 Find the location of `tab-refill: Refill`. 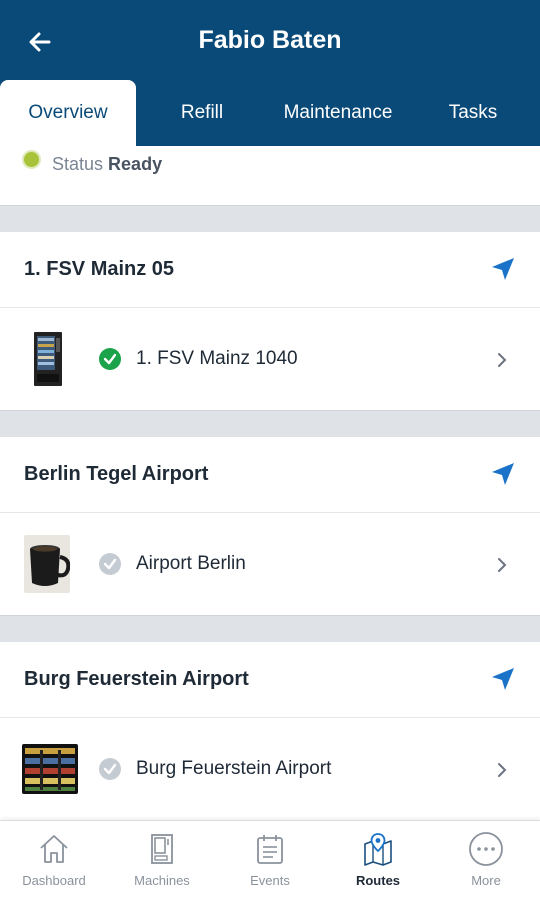

tab-refill: Refill is located at coordinates (202, 113).